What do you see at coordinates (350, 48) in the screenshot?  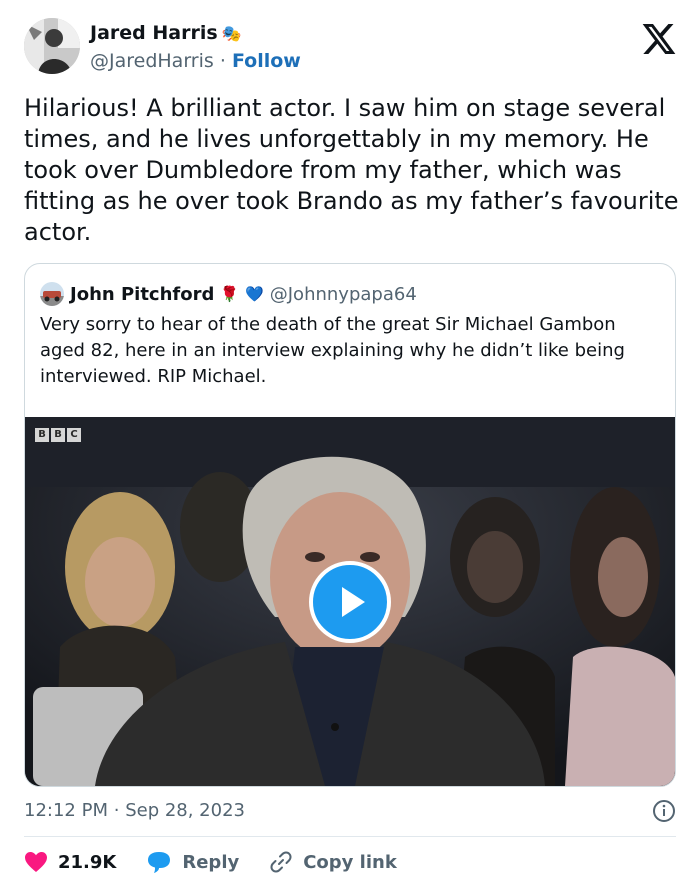 I see `tweet-header: Jared Harris 🎭 @JaredHarris · Follow` at bounding box center [350, 48].